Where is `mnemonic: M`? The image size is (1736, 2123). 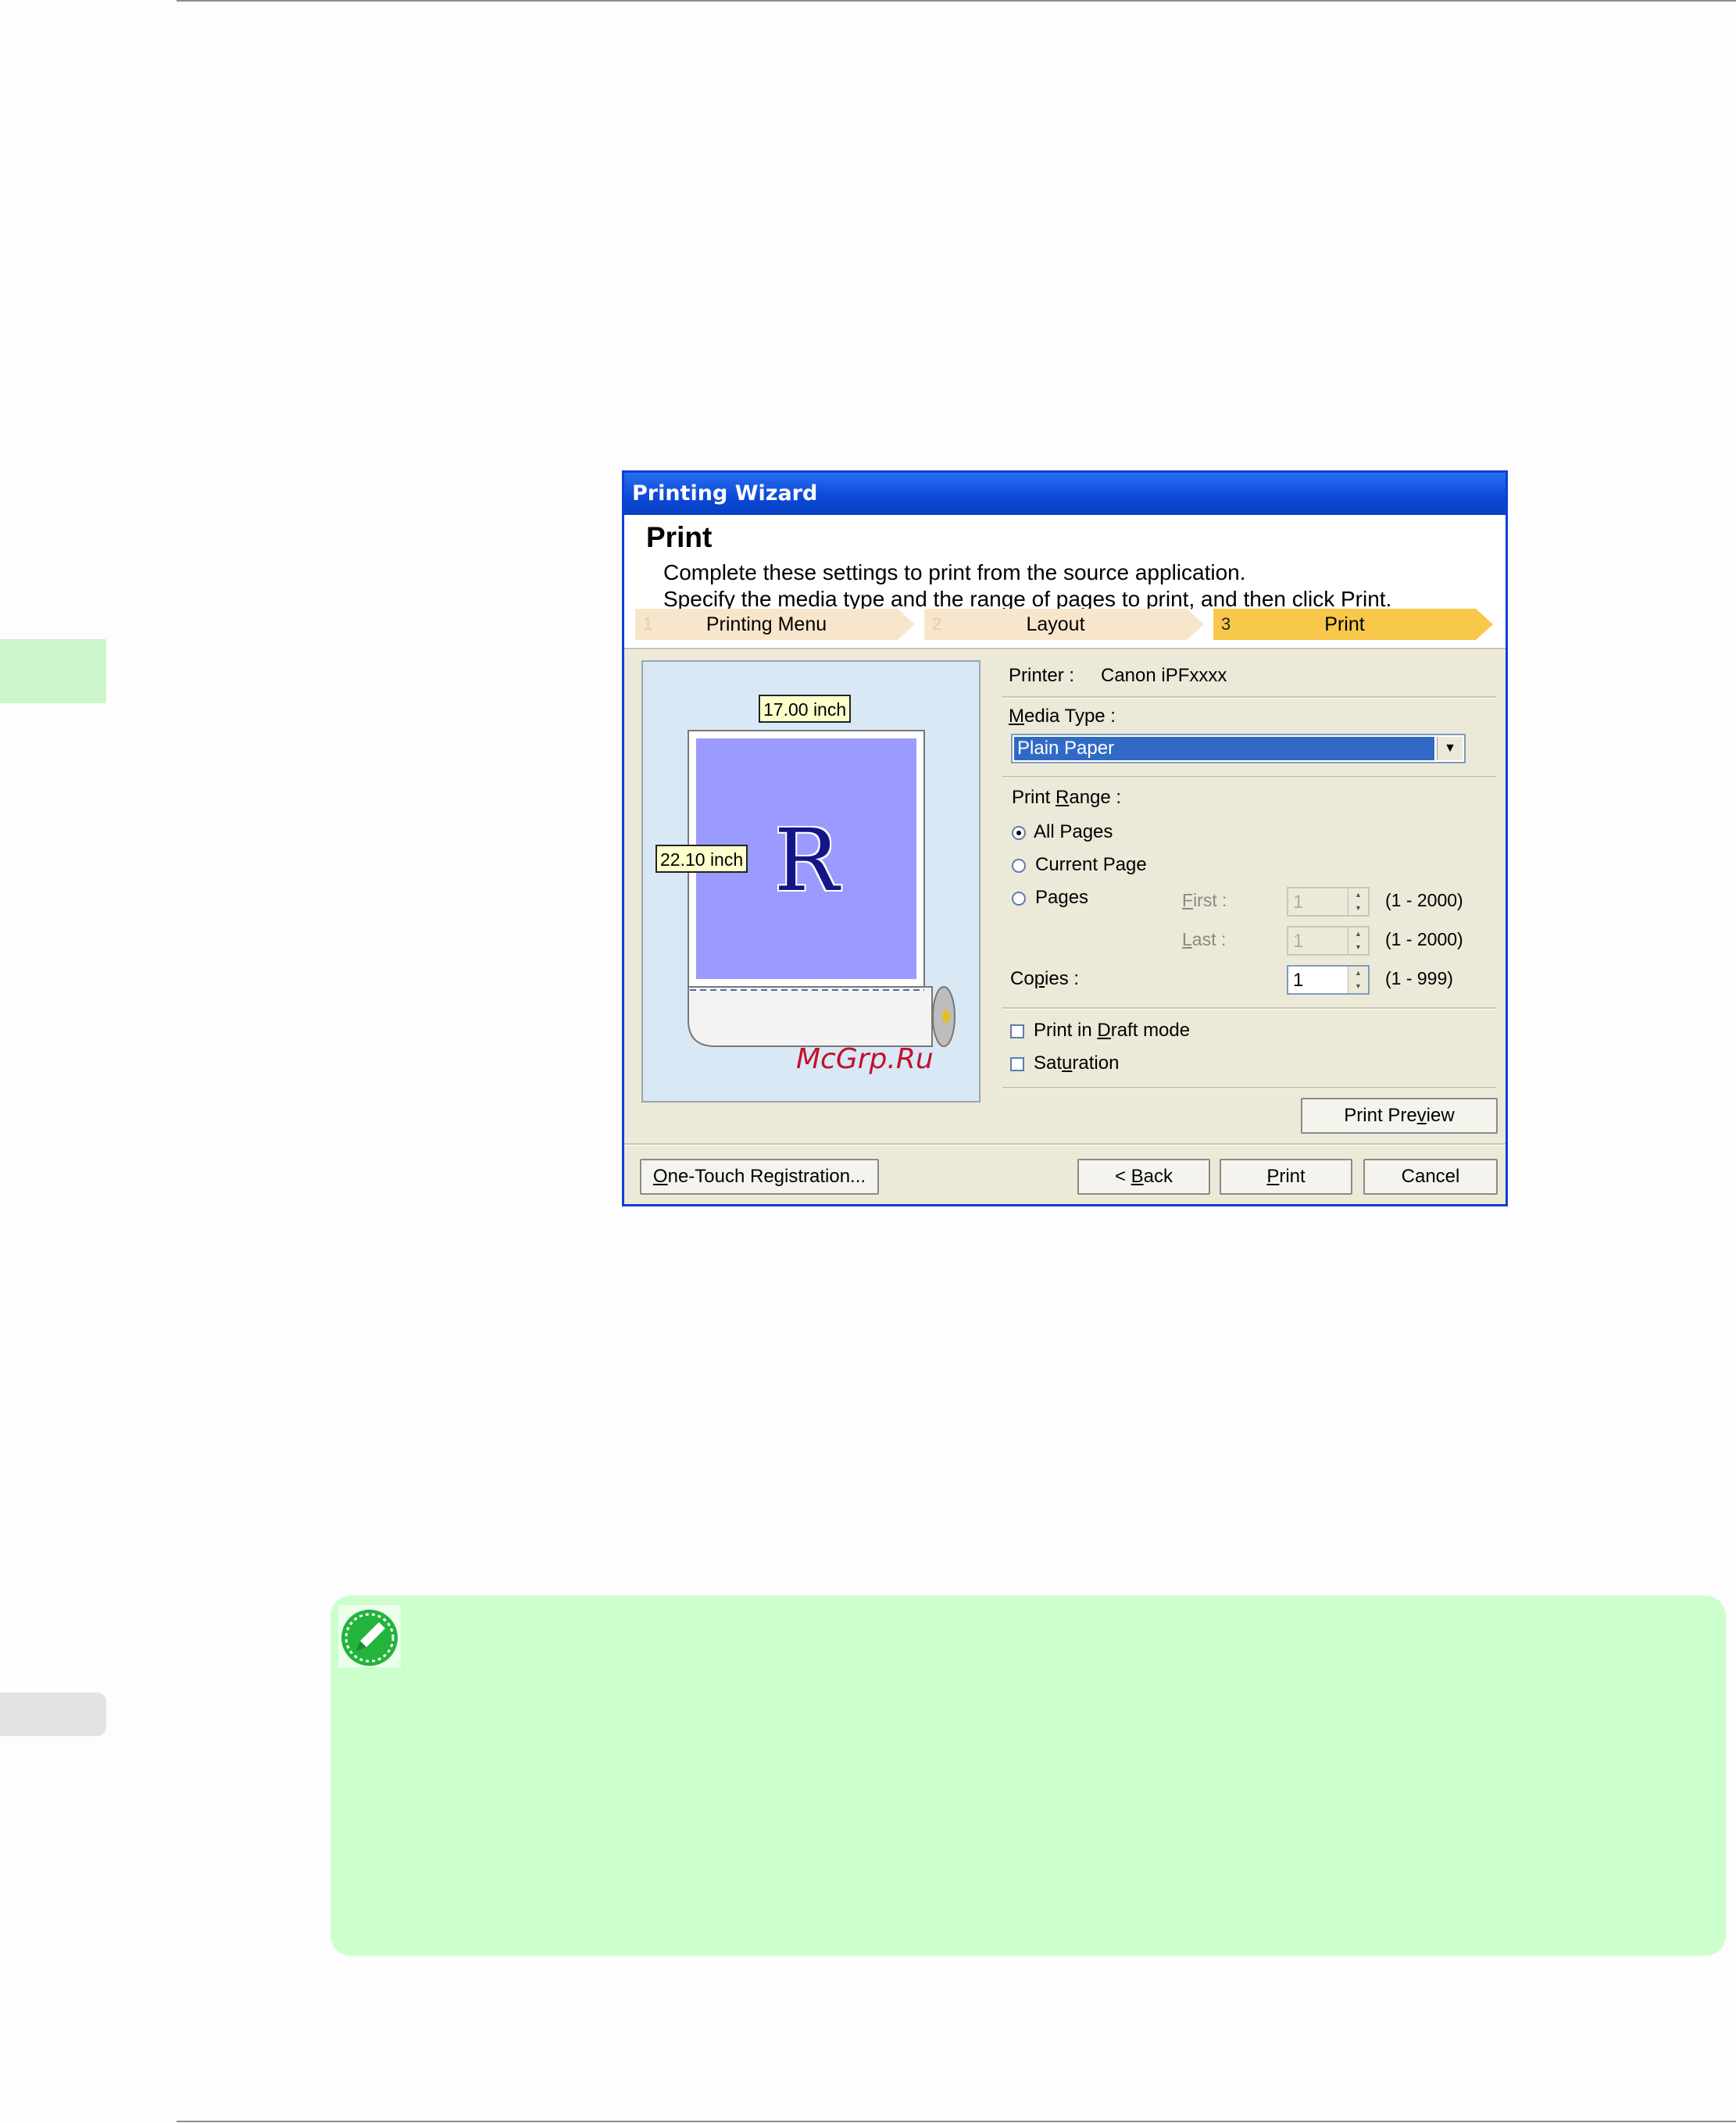 mnemonic: M is located at coordinates (1017, 717).